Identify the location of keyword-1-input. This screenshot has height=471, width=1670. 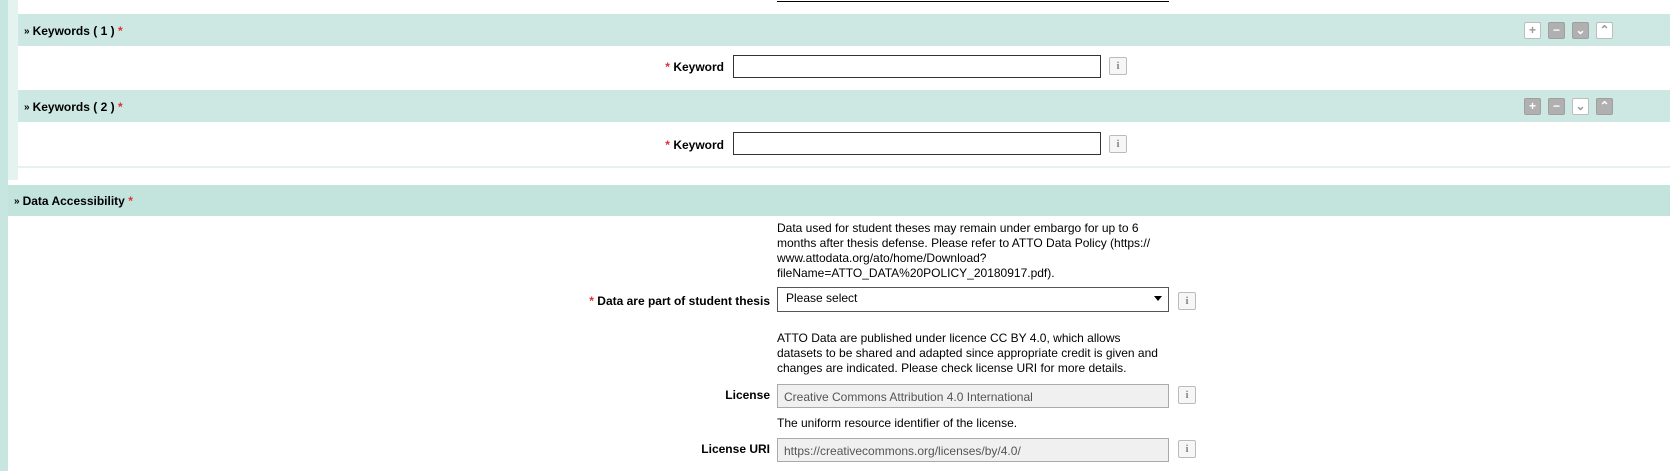
(917, 66).